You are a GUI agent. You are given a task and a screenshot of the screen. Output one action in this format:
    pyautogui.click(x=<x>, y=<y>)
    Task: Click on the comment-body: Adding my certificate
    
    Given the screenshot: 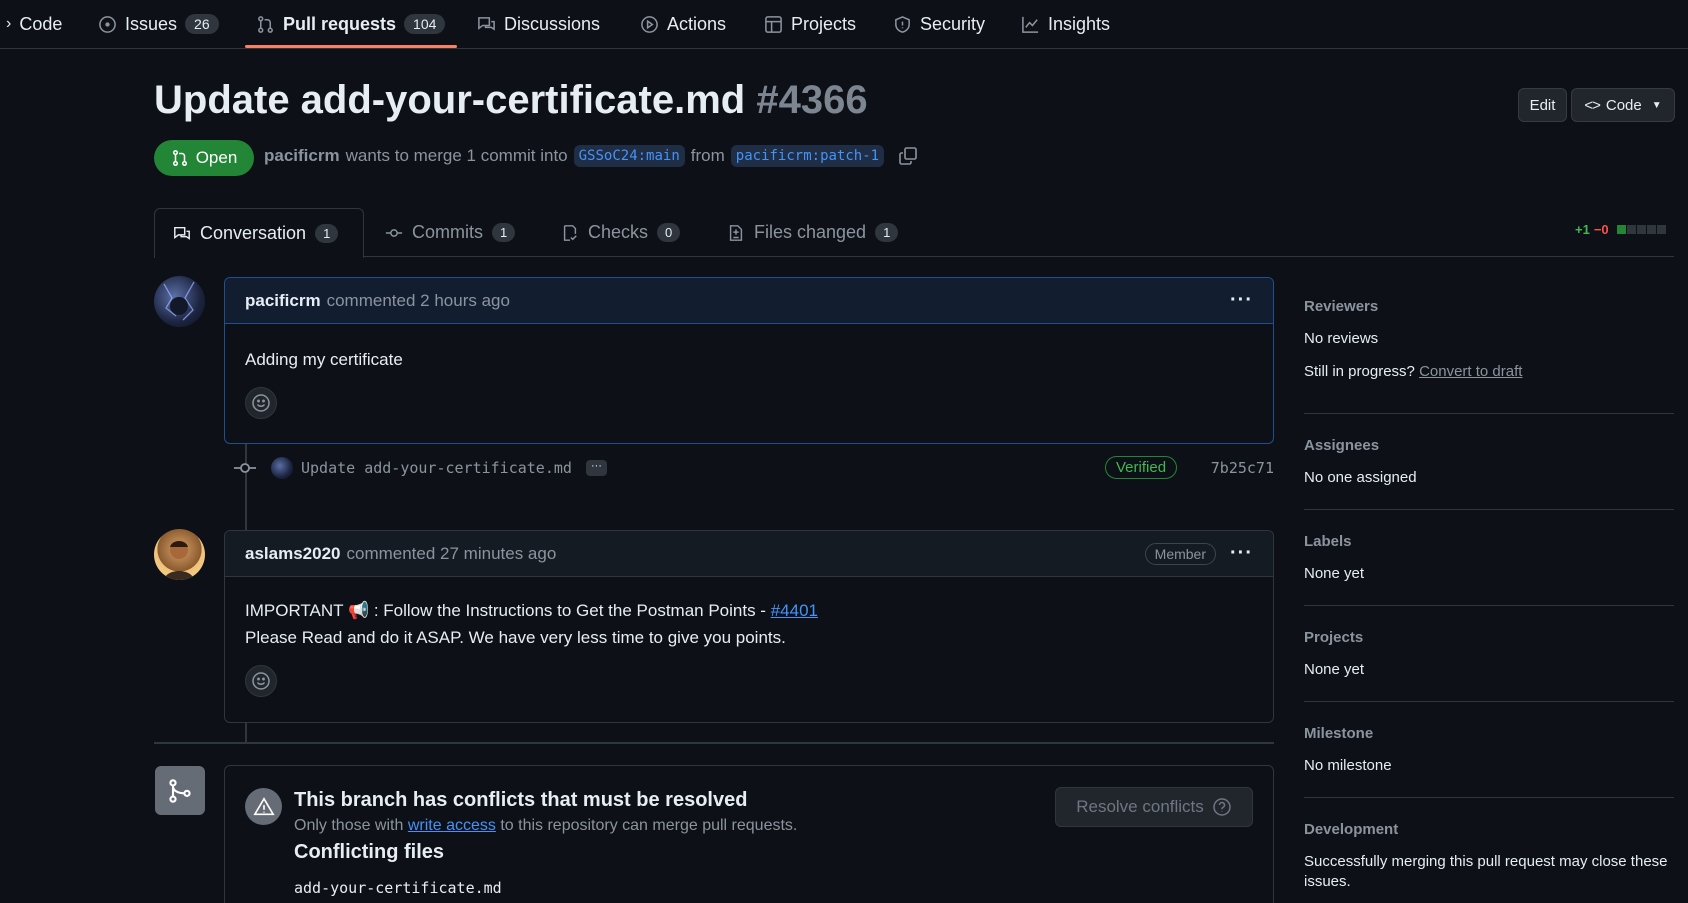 What is the action you would take?
    pyautogui.click(x=749, y=380)
    